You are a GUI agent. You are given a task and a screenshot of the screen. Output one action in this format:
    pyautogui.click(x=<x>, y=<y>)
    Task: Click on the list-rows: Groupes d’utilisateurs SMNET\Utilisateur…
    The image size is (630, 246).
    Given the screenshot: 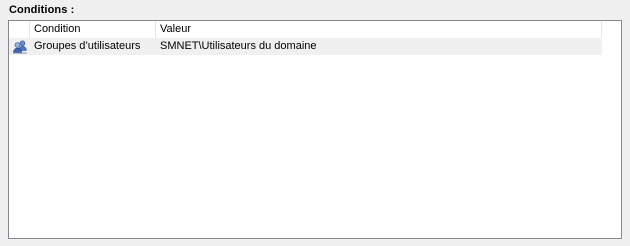 What is the action you would take?
    pyautogui.click(x=315, y=46)
    